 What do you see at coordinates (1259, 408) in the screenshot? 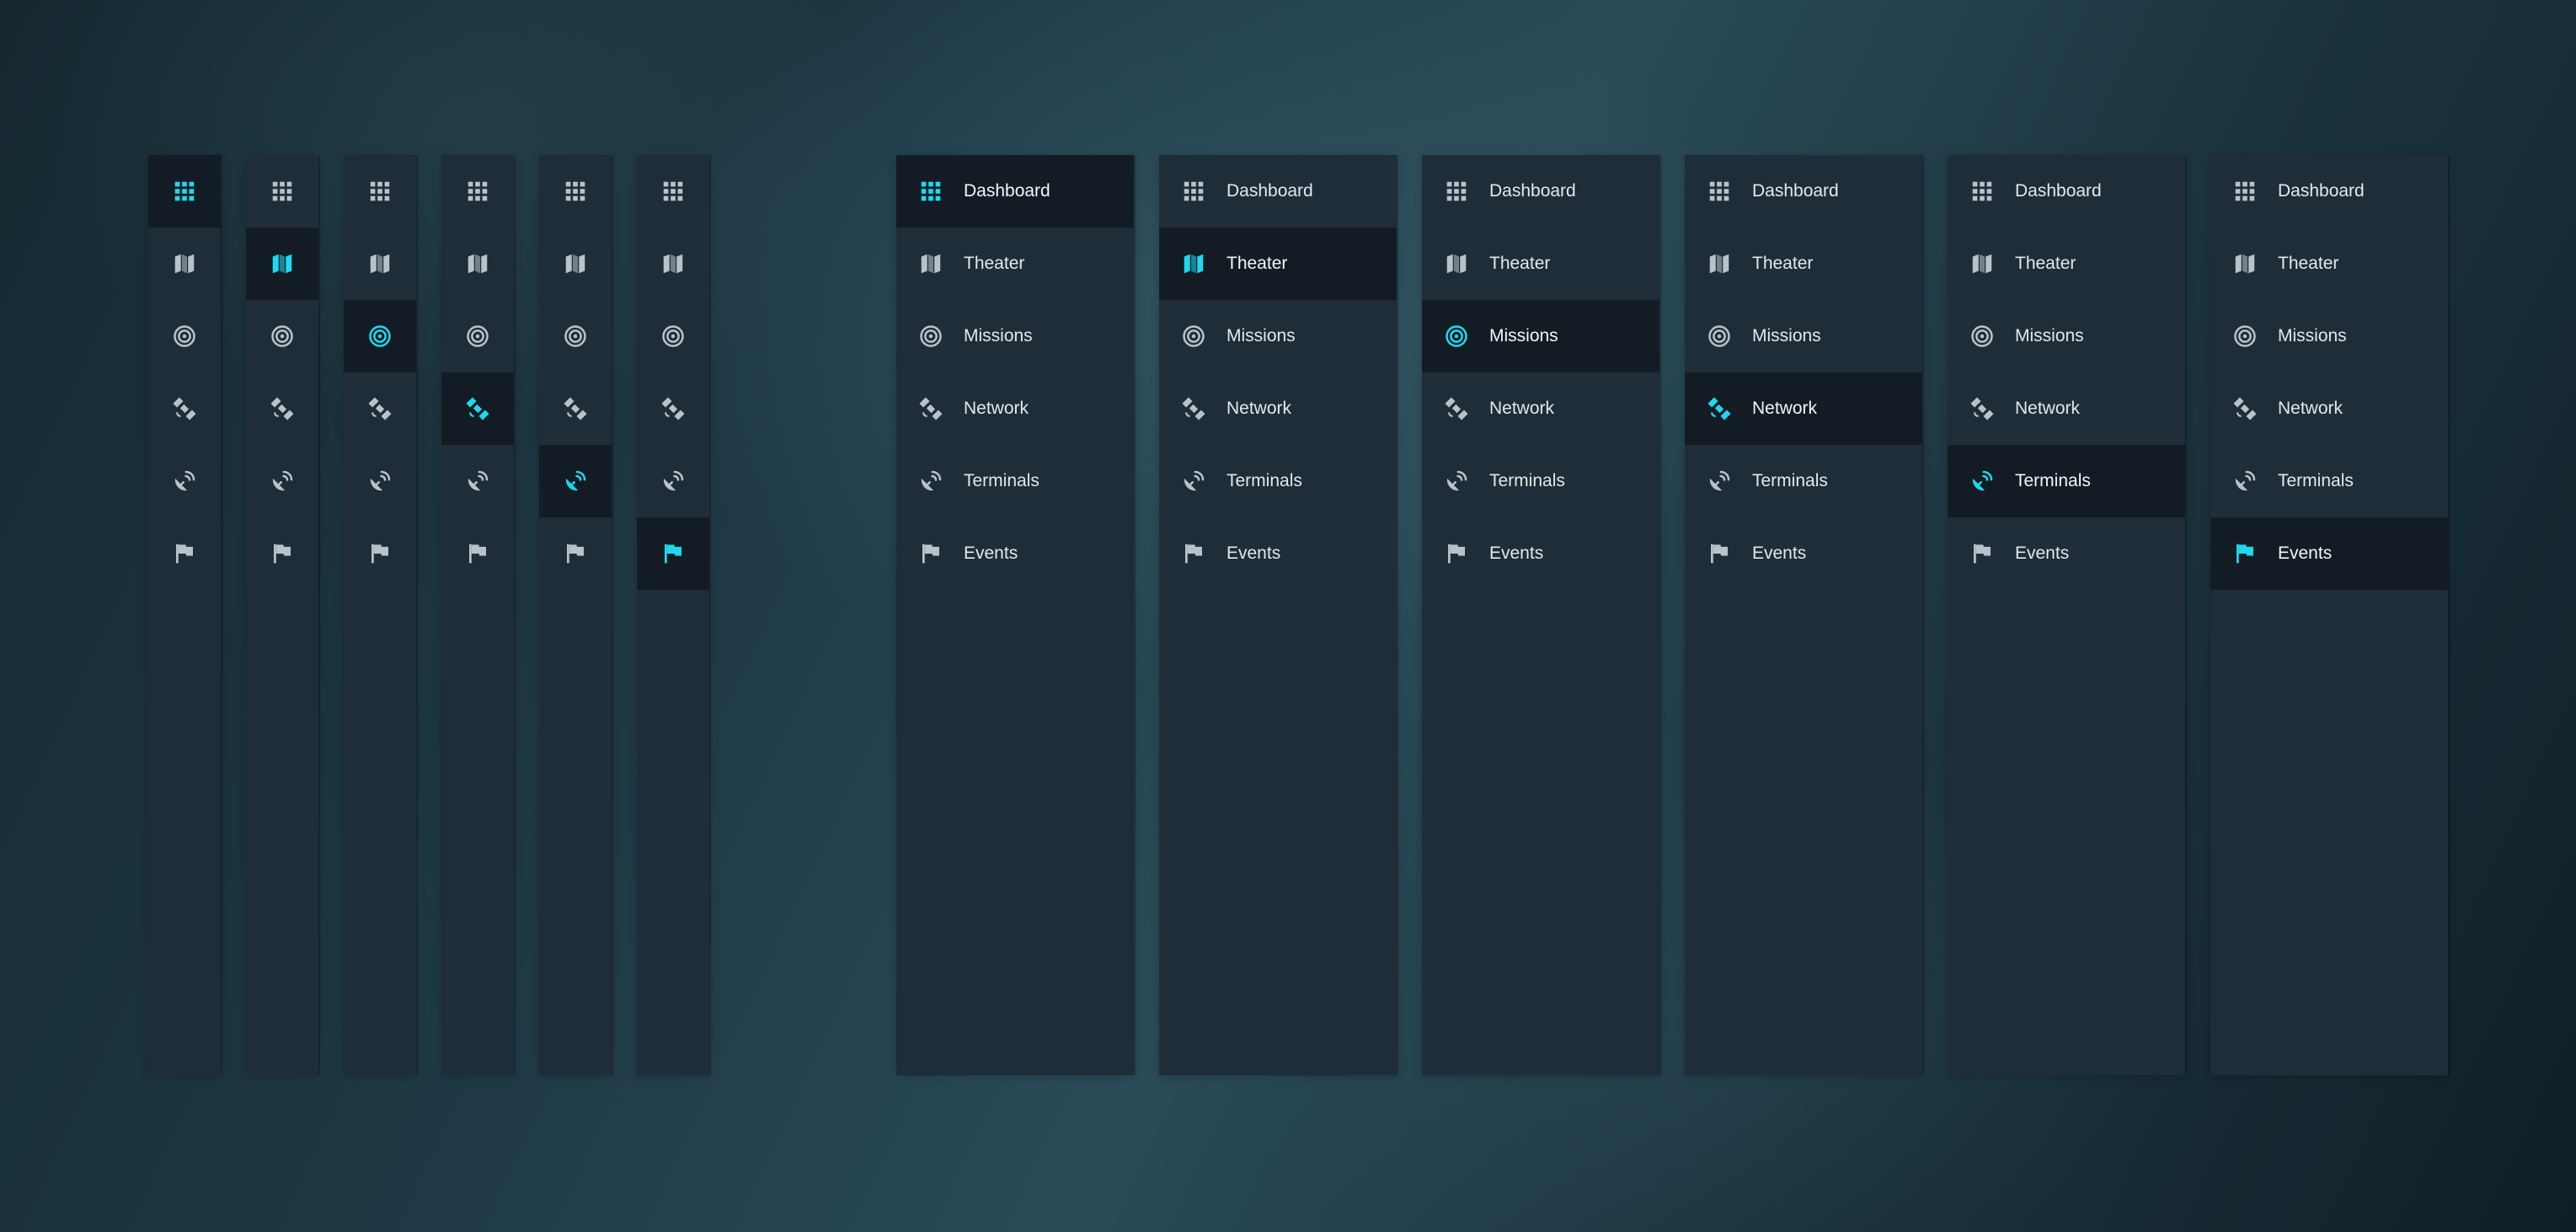
I see `sidebar-item-label: Network` at bounding box center [1259, 408].